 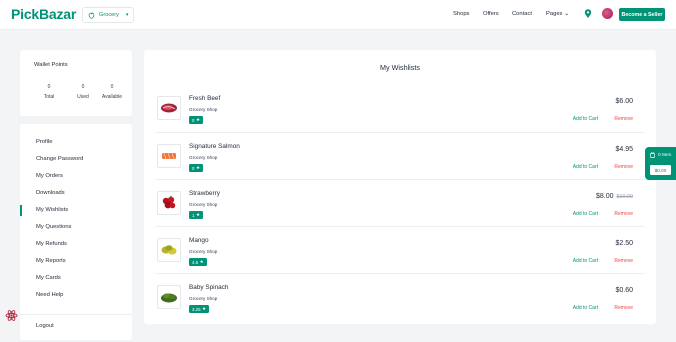 I want to click on cart-total: $0.00, so click(x=660, y=170).